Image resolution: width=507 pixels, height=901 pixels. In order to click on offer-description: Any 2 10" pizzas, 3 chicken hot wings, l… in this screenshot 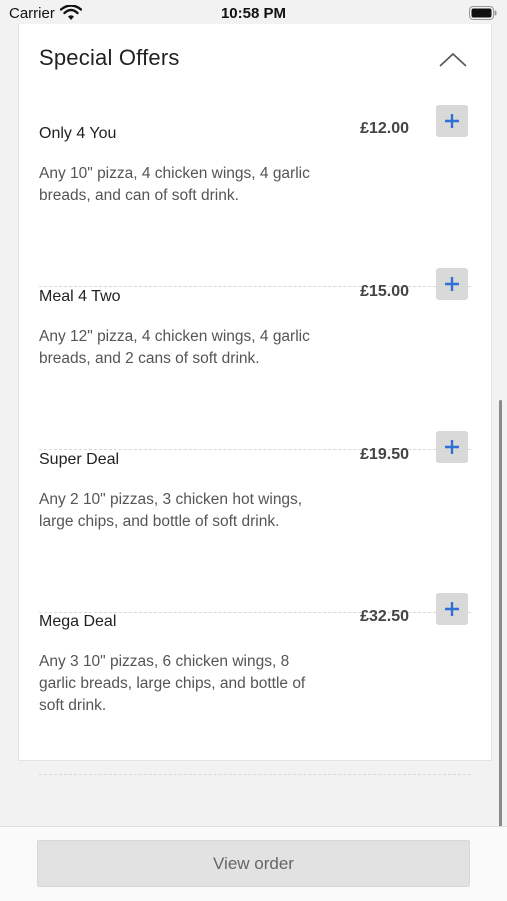, I will do `click(171, 510)`.